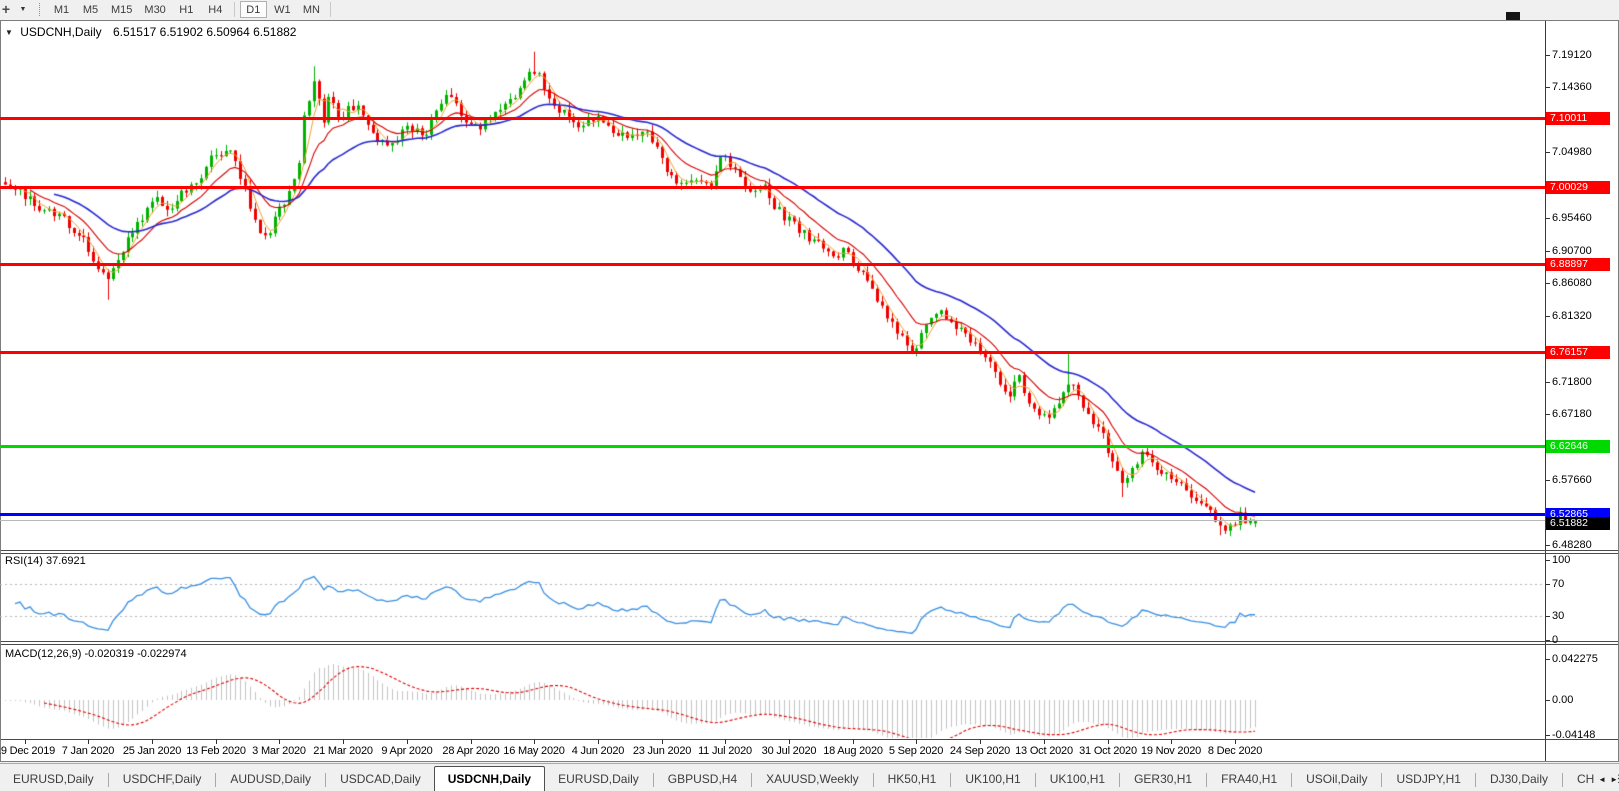  Describe the element at coordinates (1572, 218) in the screenshot. I see `price-tick-label: 6.95460` at that location.